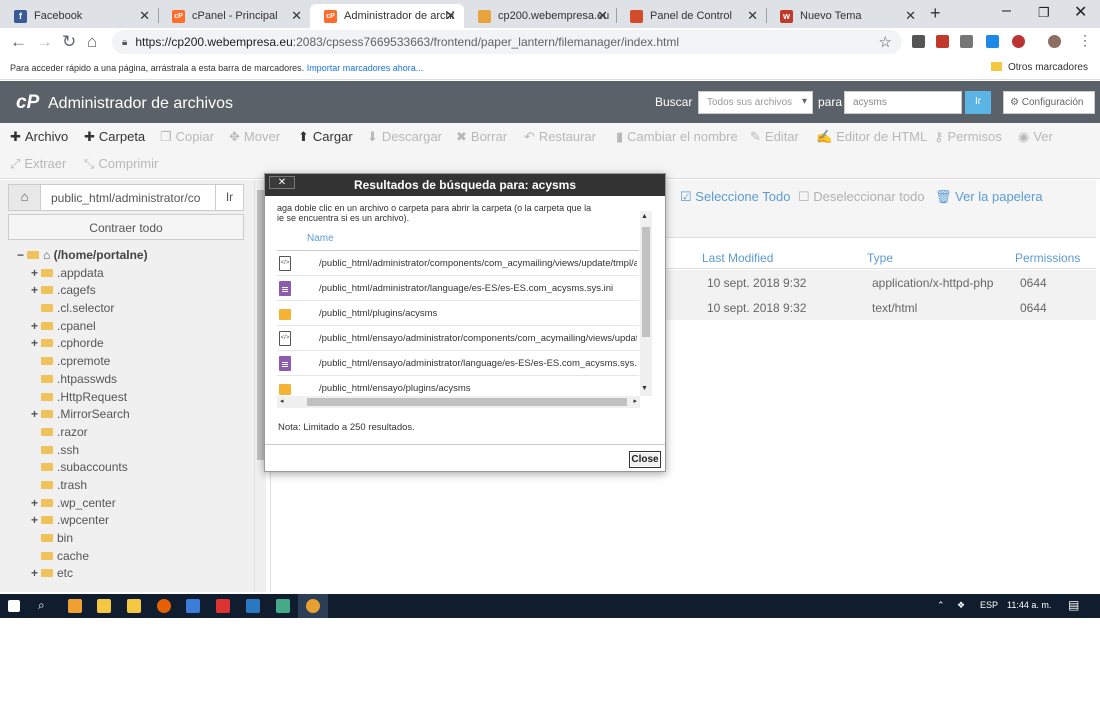 The image size is (1100, 717). Describe the element at coordinates (187, 137) in the screenshot. I see `copy-button: ❐ Copiar` at that location.